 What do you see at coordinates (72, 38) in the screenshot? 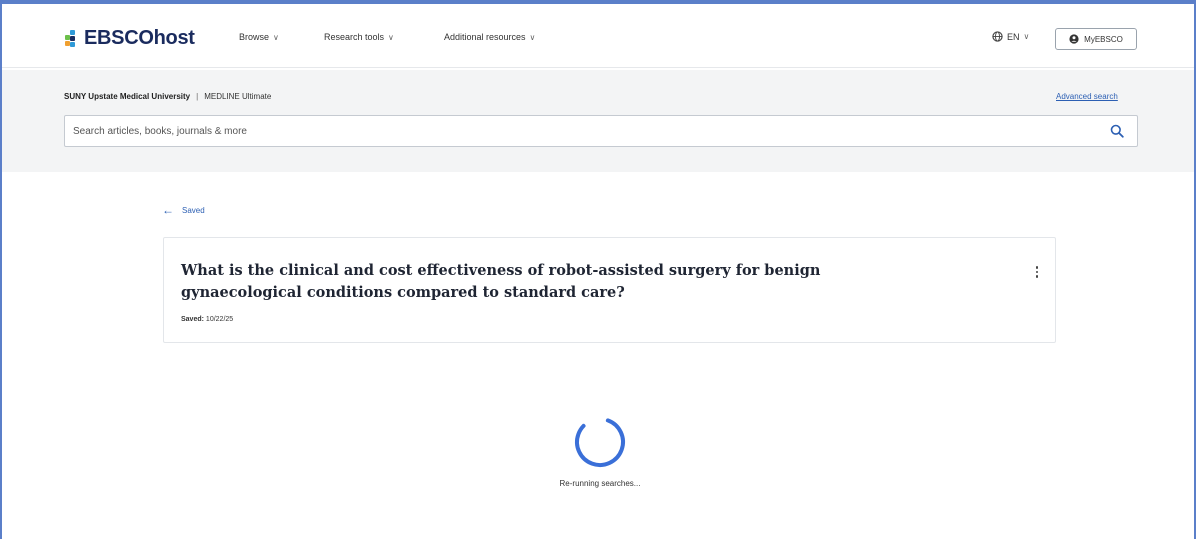
I see `logo-mark-icon` at bounding box center [72, 38].